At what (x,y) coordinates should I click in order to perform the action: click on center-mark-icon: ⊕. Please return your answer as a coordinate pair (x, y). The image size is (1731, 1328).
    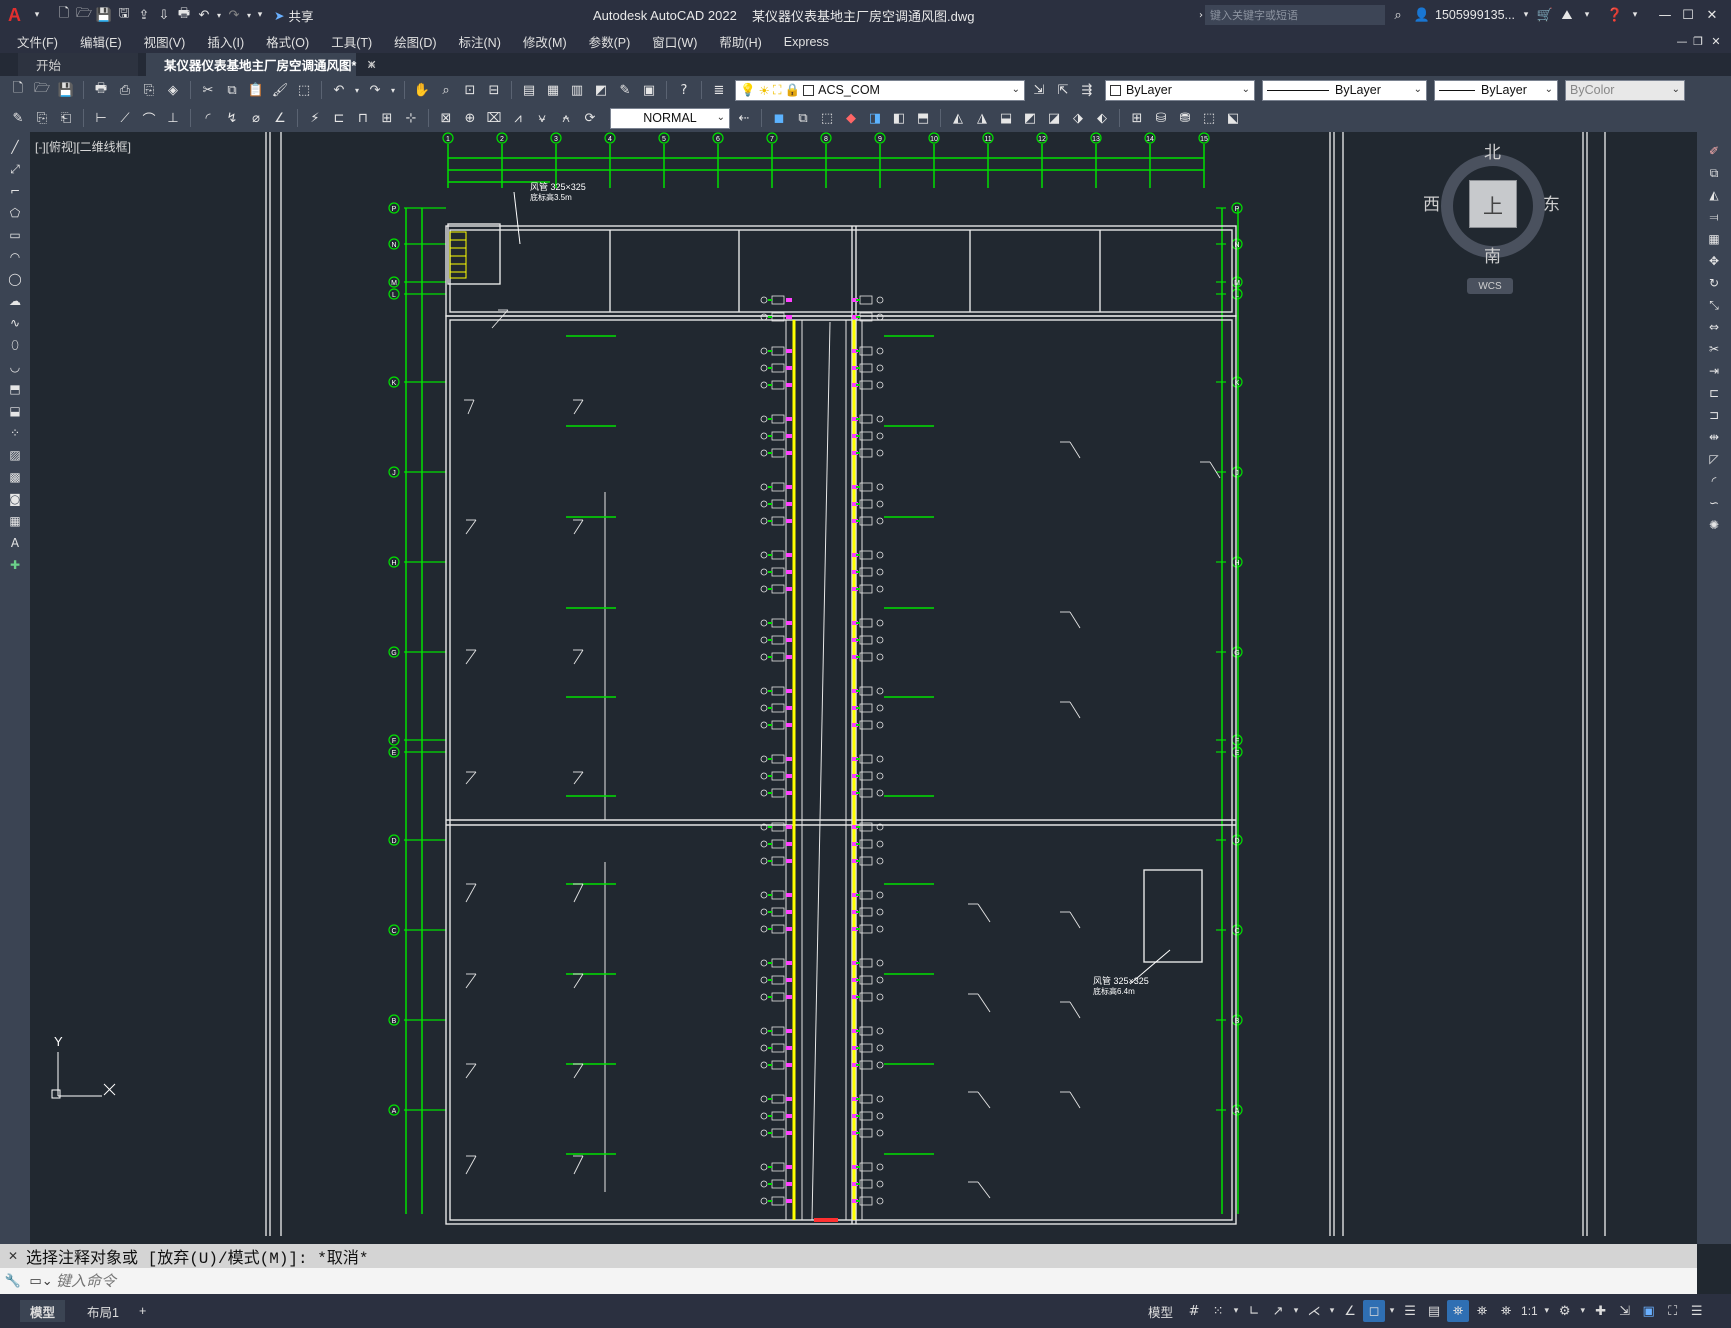
    Looking at the image, I should click on (470, 118).